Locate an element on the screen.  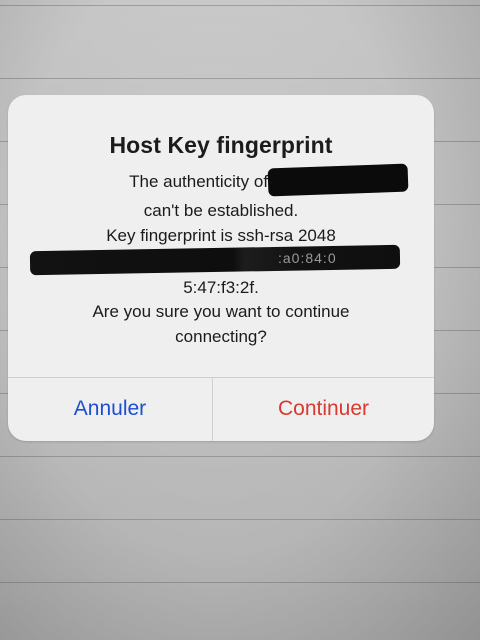
message-line-question-1: Are you sure you want to continue is located at coordinates (221, 311).